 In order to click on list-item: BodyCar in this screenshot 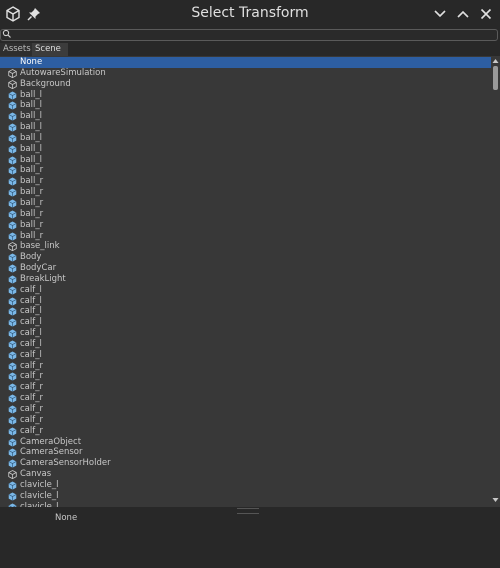, I will do `click(245, 268)`.